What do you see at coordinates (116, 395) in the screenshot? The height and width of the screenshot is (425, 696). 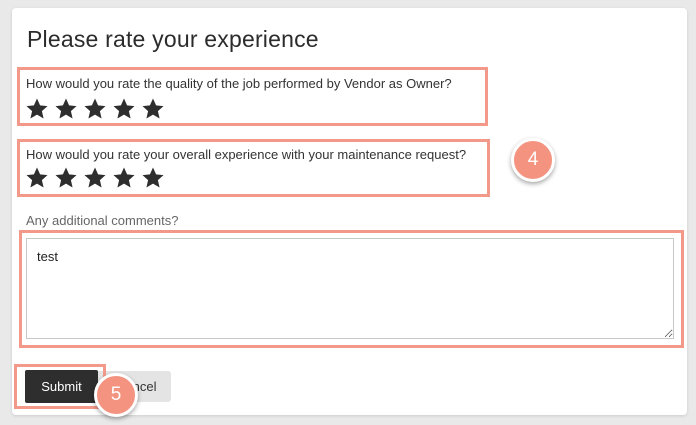 I see `step-badge-5: 5` at bounding box center [116, 395].